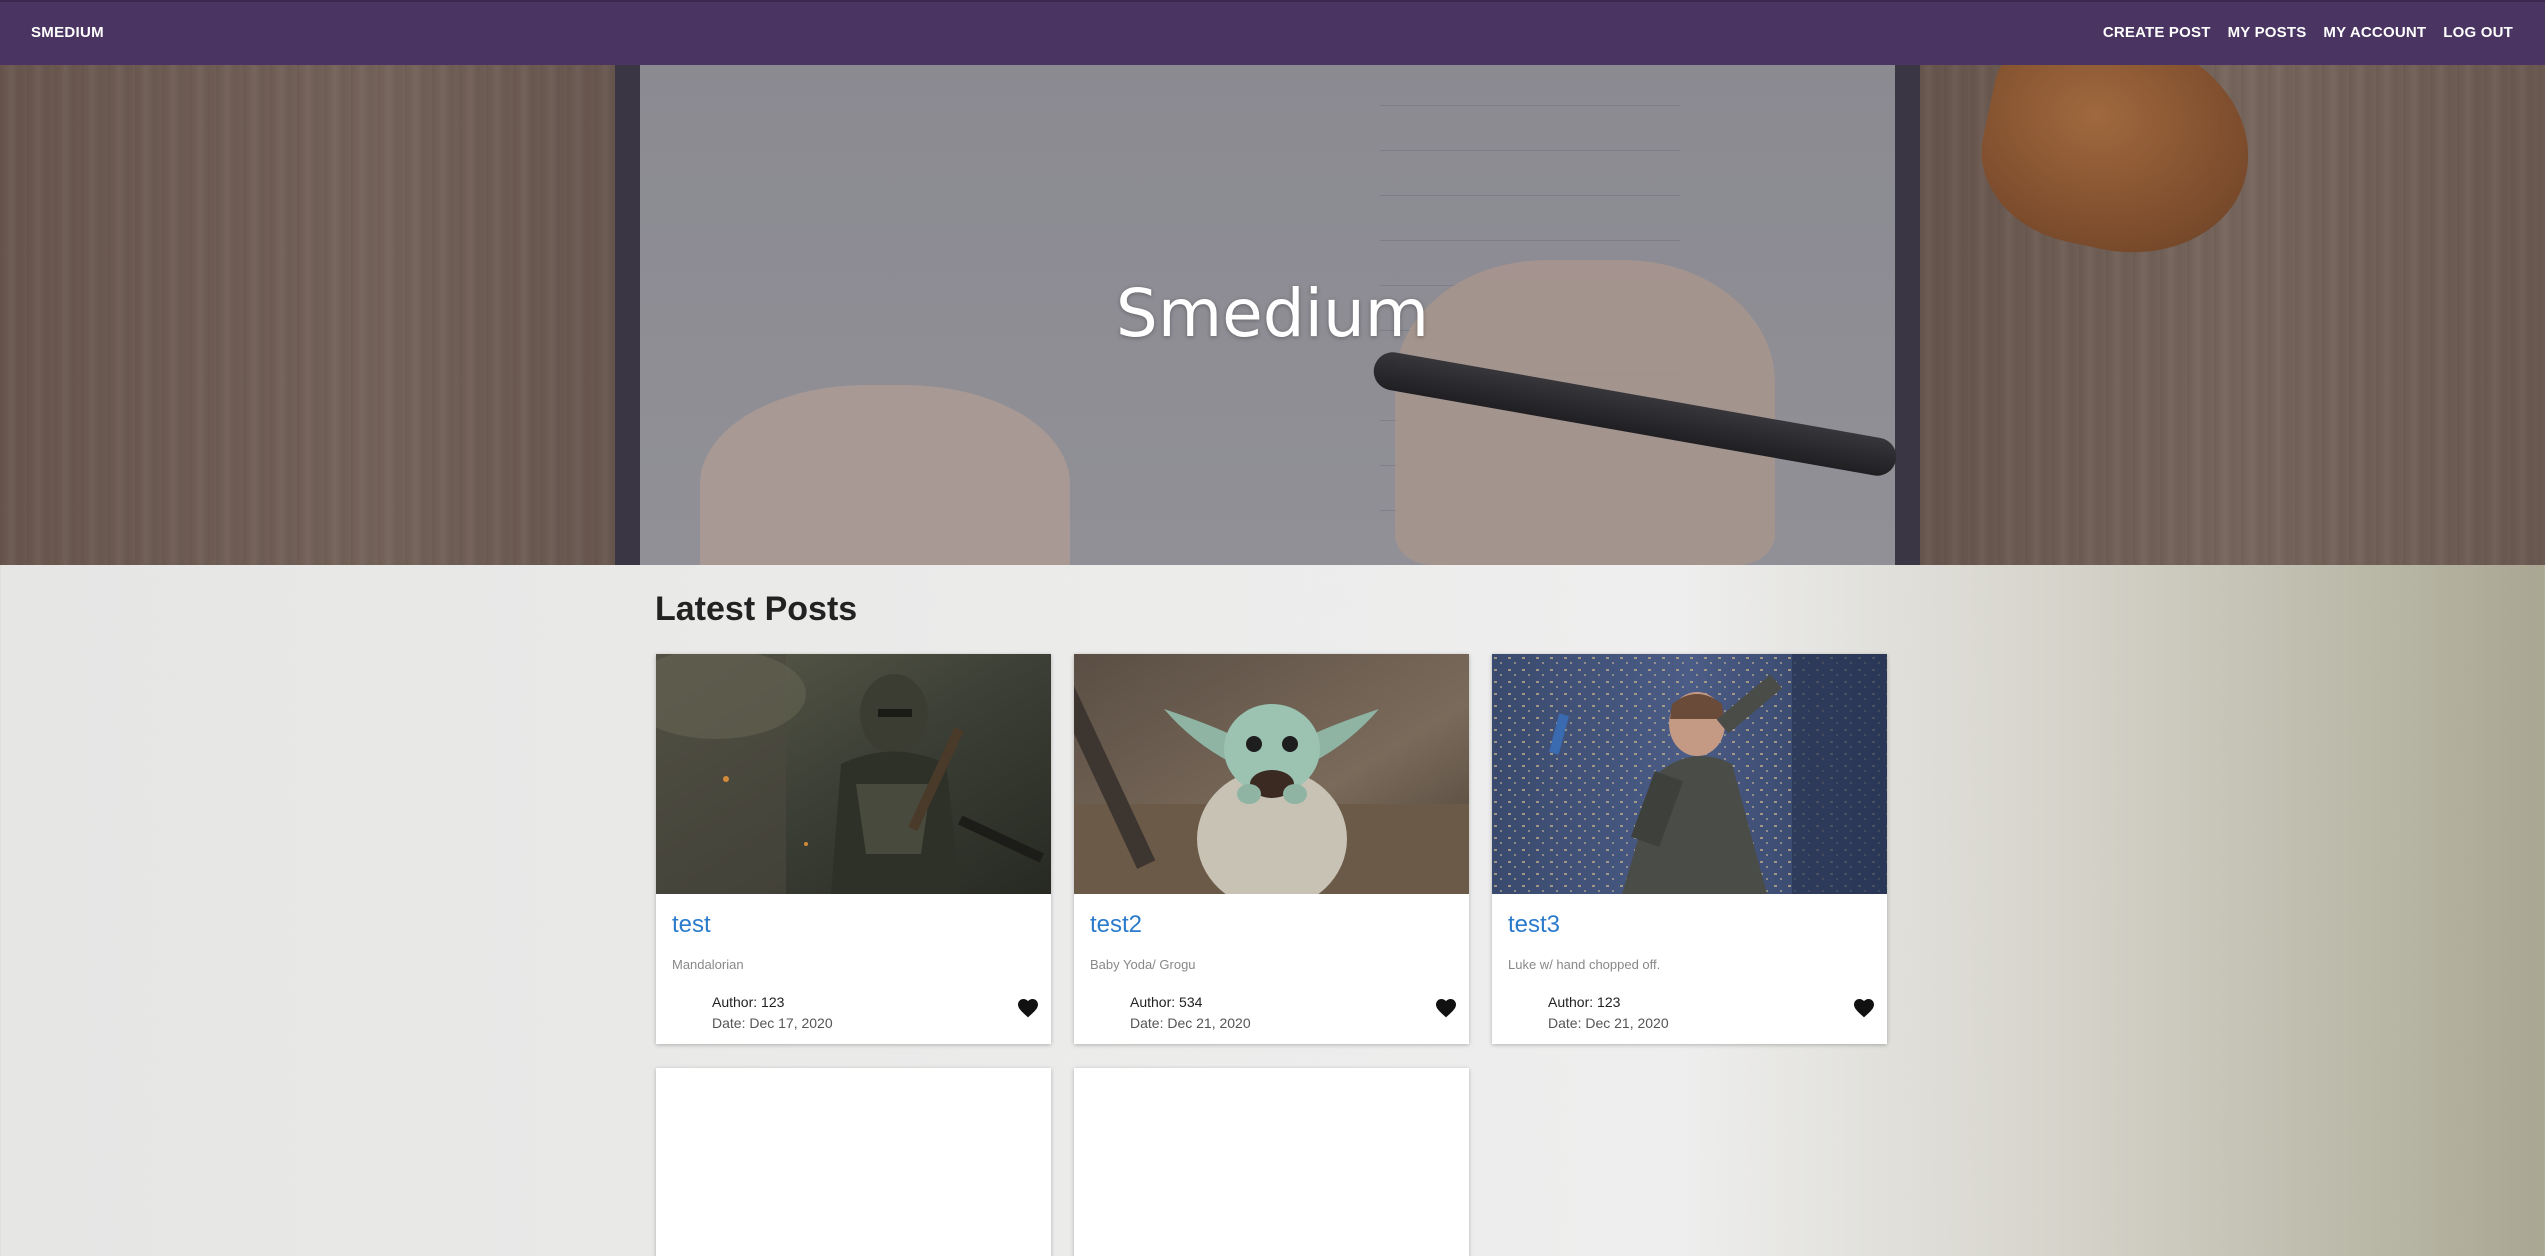 Image resolution: width=2545 pixels, height=1256 pixels. I want to click on hero-title: Smedium, so click(1272, 313).